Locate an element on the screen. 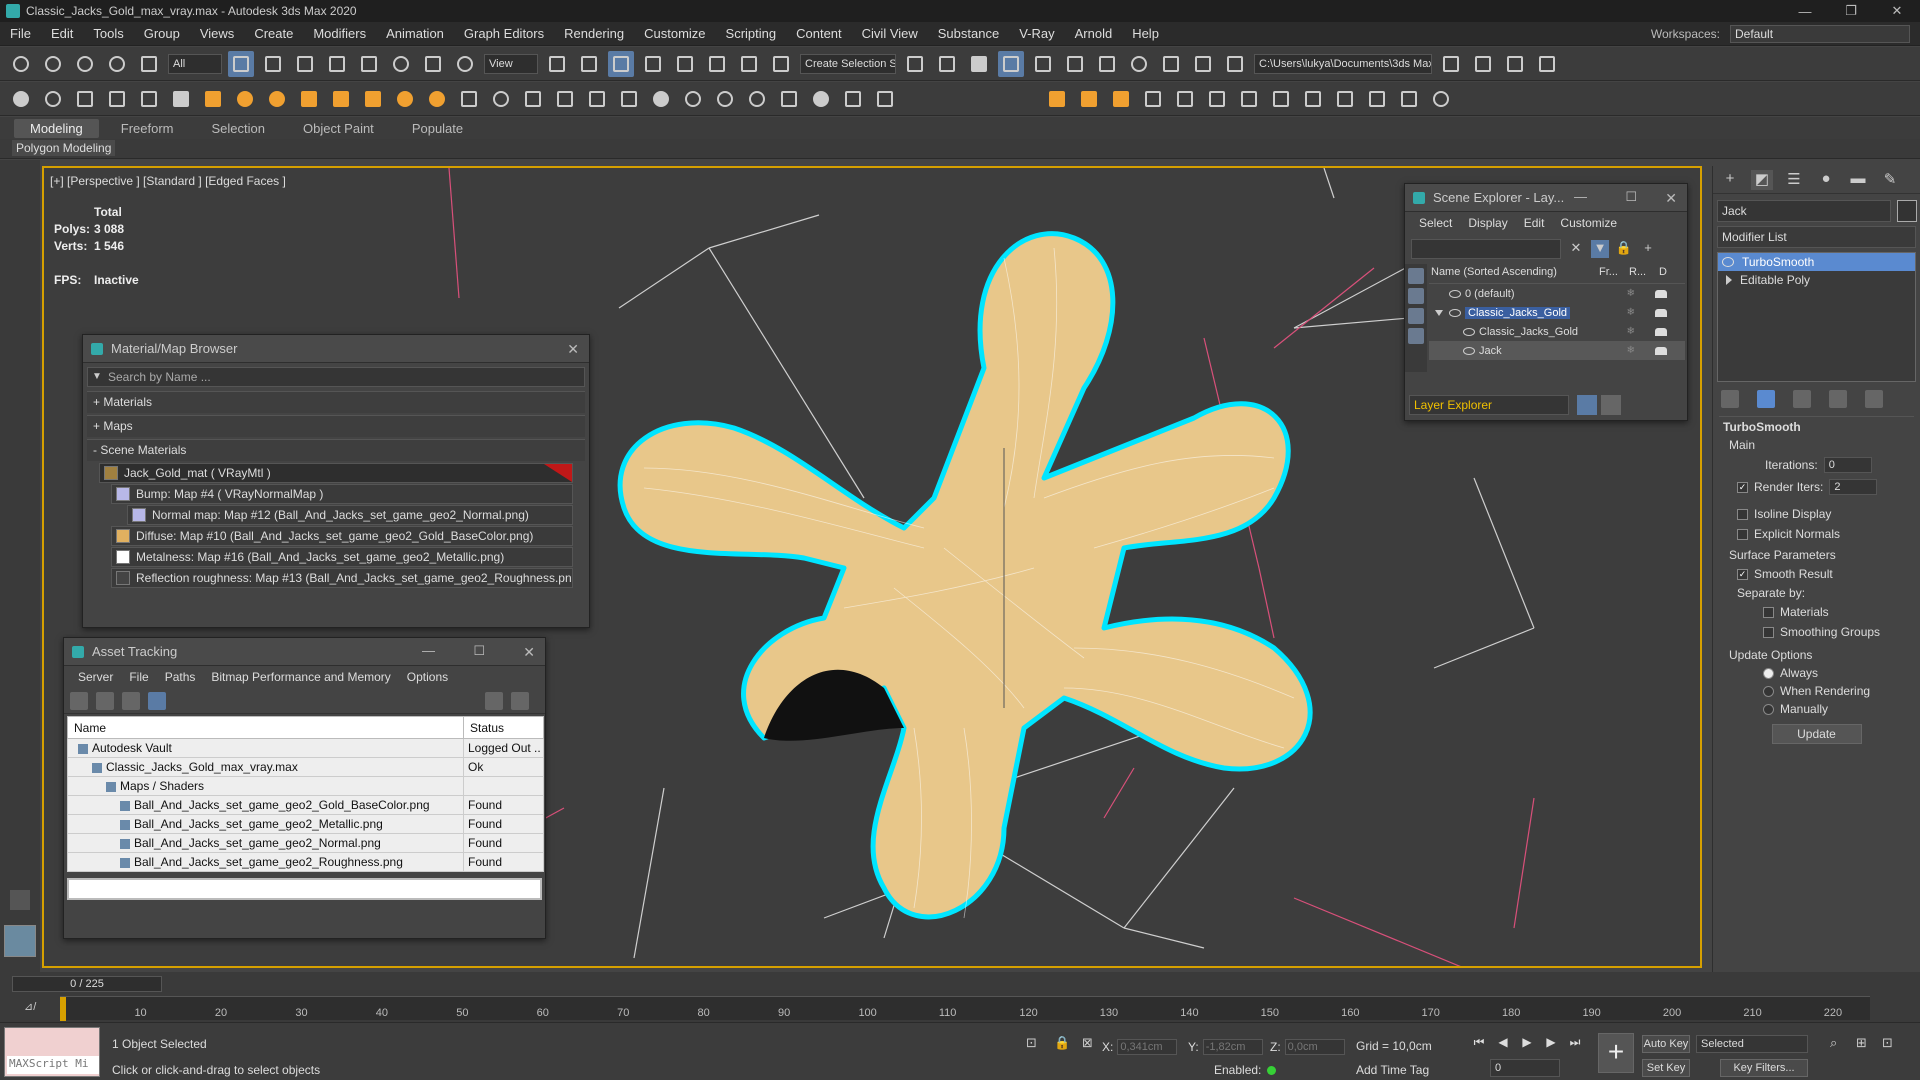 Image resolution: width=1920 pixels, height=1080 pixels. set-keys-icon: + is located at coordinates (1616, 1053).